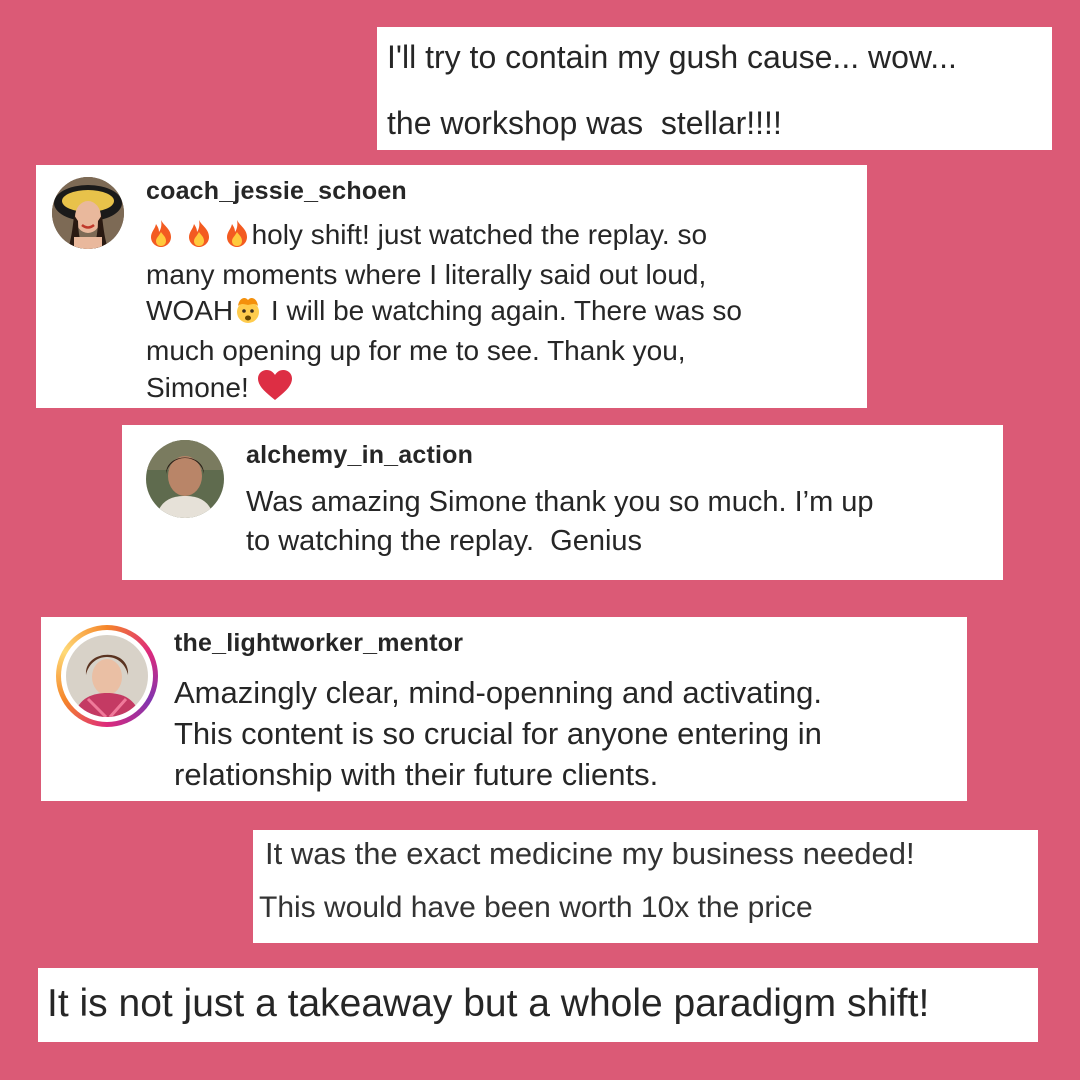  I want to click on mind-blown-emoji-icon, so click(248, 313).